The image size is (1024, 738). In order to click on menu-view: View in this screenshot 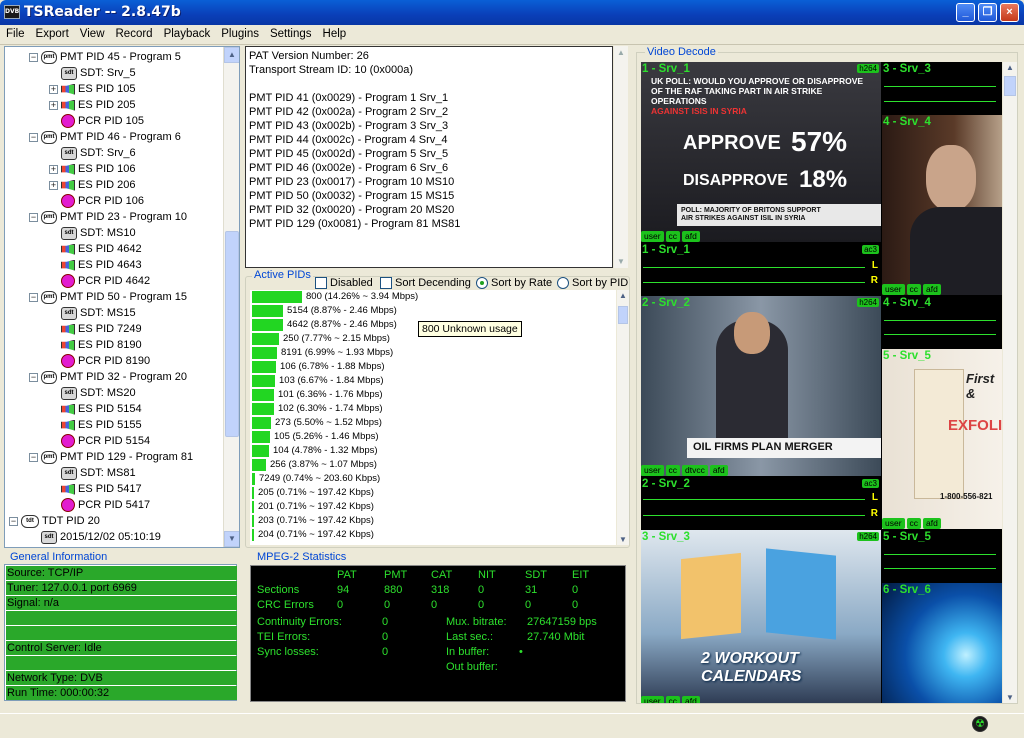, I will do `click(92, 32)`.